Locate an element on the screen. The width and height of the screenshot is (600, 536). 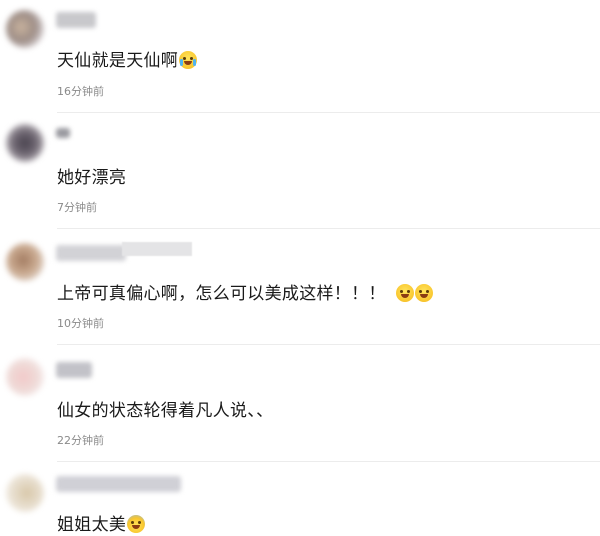
comment-timestamp: 22分钟前 is located at coordinates (80, 440).